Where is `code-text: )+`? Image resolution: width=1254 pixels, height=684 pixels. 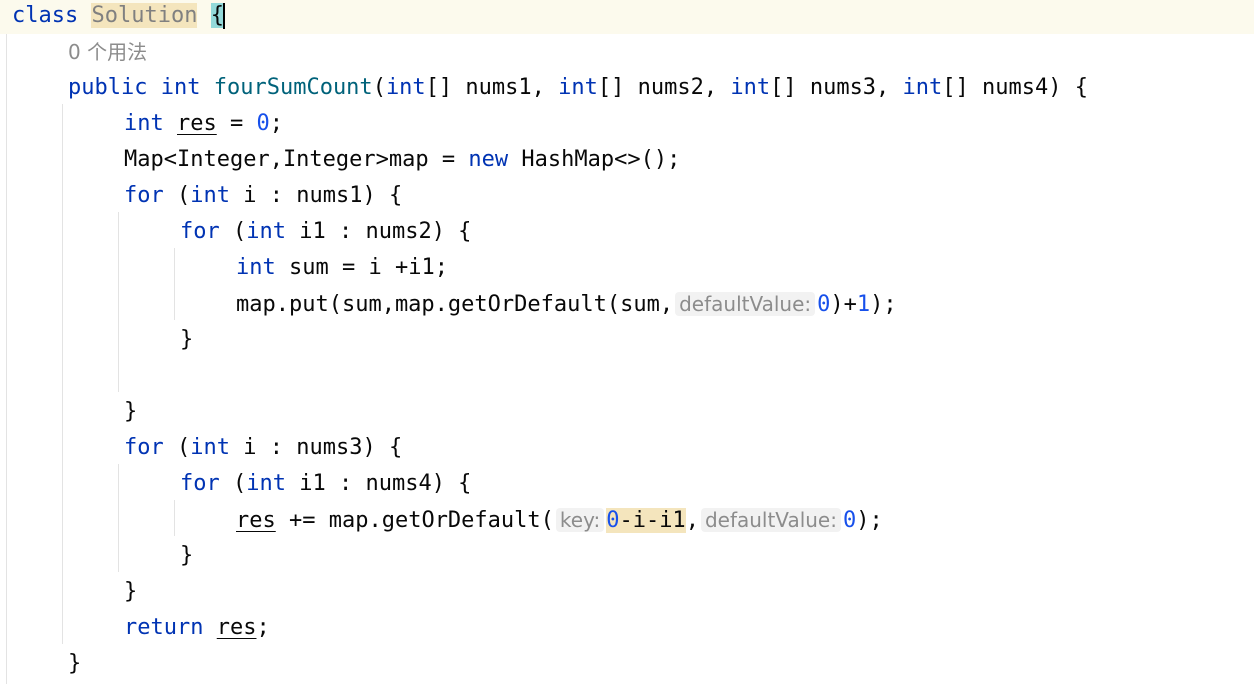
code-text: )+ is located at coordinates (843, 304).